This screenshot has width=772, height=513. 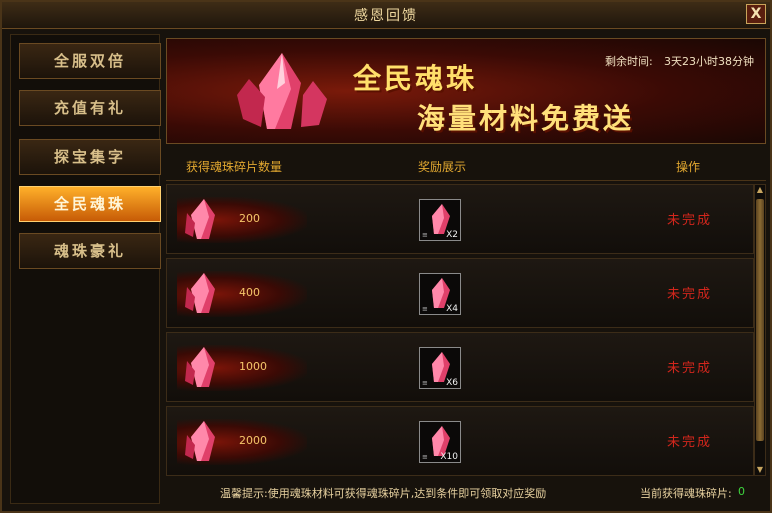 What do you see at coordinates (282, 91) in the screenshot?
I see `soul-crystal-icon` at bounding box center [282, 91].